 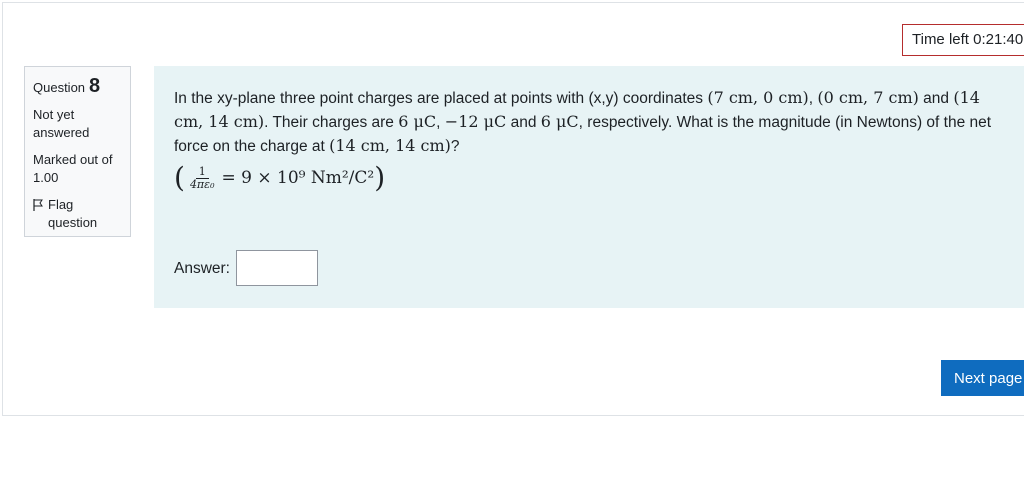 I want to click on formula-fraction: 1 4πε₀, so click(x=202, y=178).